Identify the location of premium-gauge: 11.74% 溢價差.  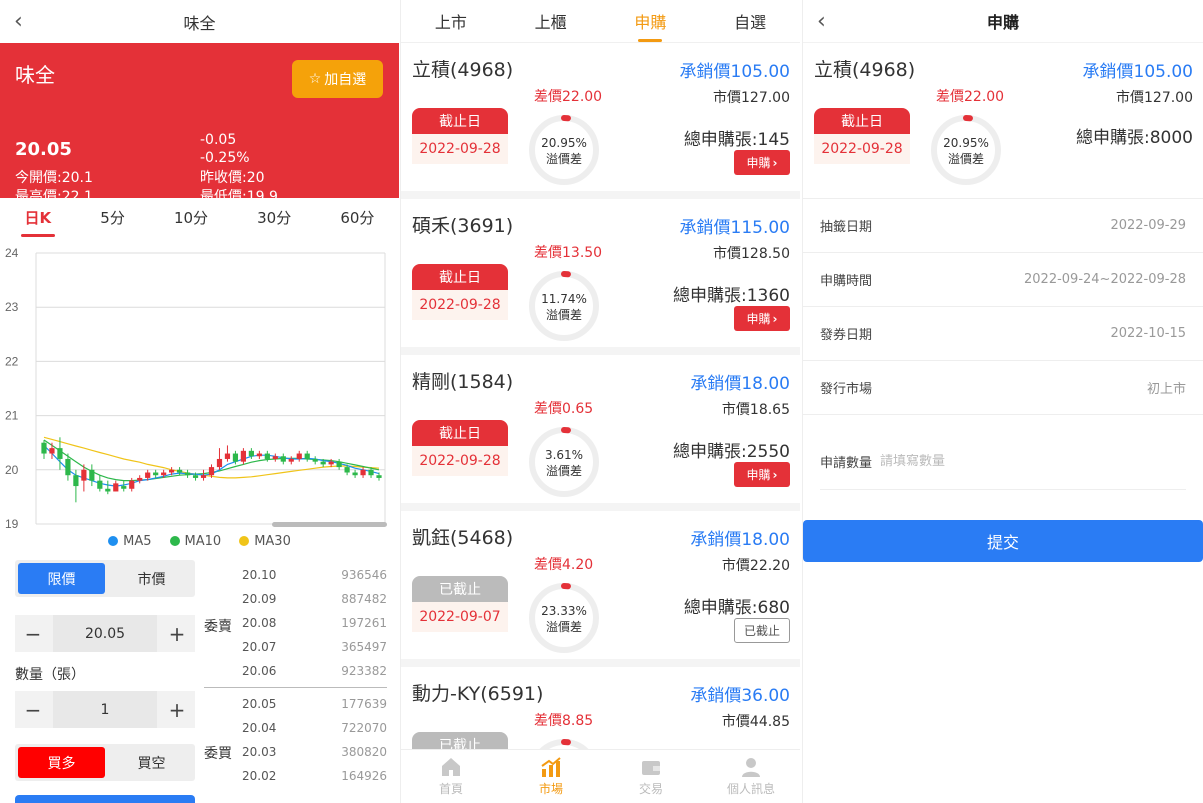
(564, 306).